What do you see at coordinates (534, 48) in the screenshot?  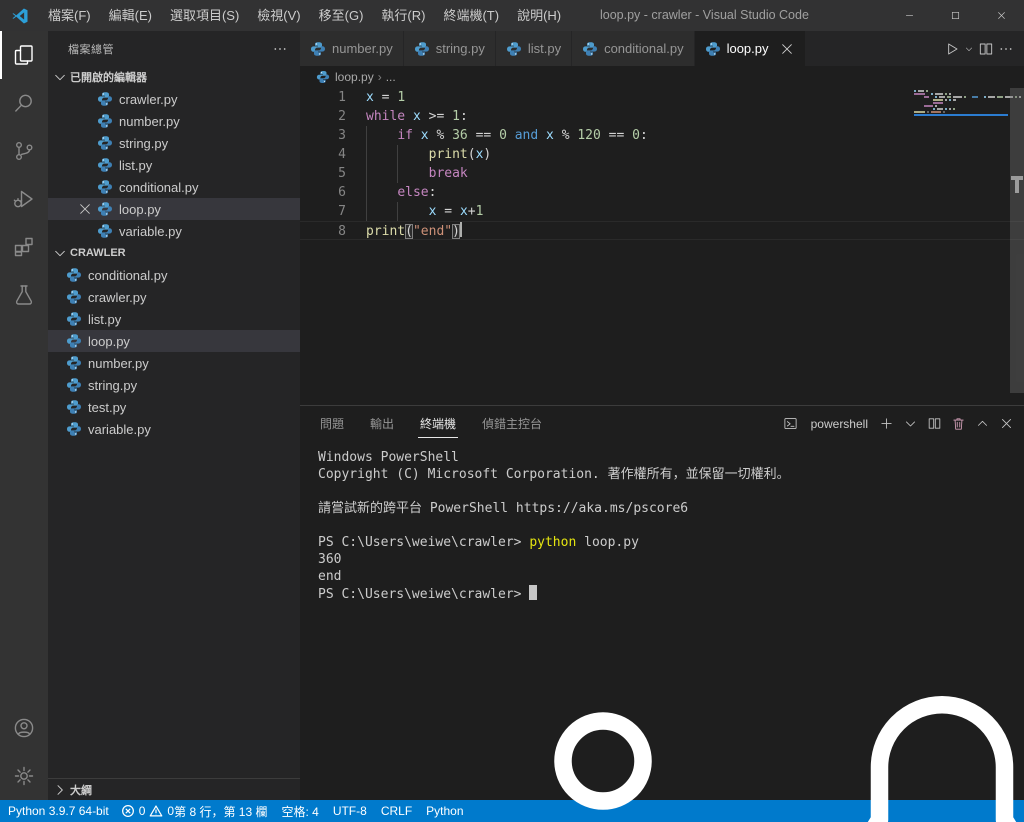 I see `tab-list.py: list.py` at bounding box center [534, 48].